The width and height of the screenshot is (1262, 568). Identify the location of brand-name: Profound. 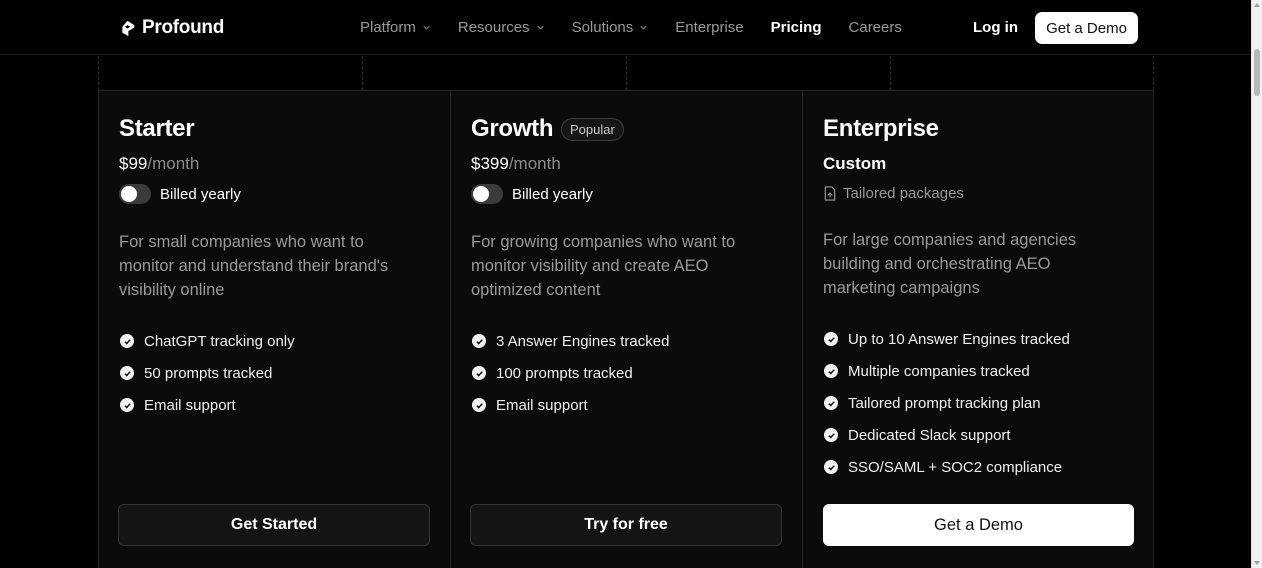
(183, 27).